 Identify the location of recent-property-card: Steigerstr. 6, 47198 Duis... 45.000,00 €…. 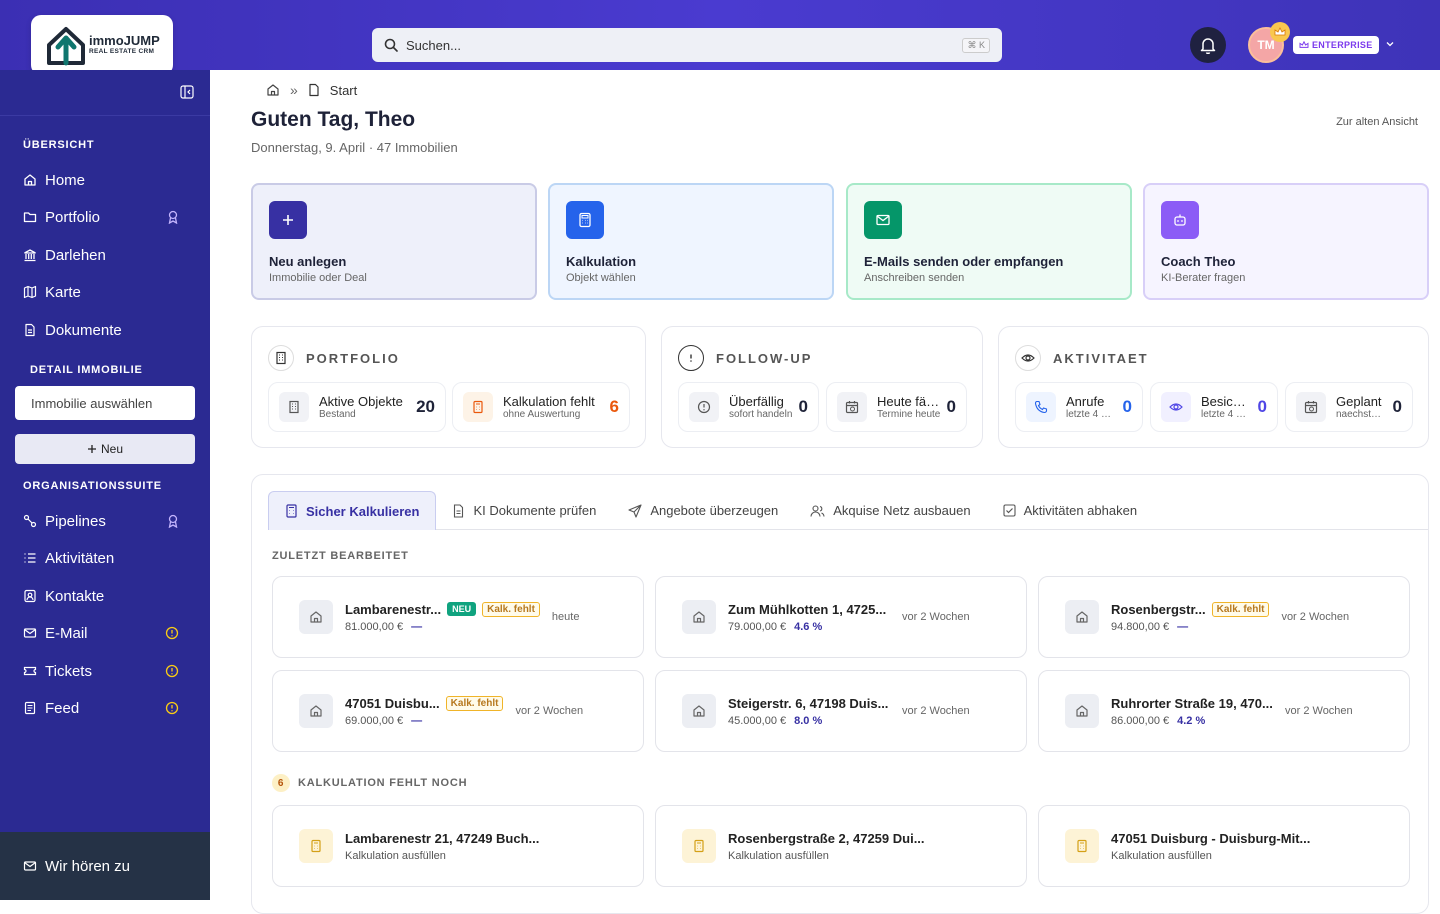
(841, 711).